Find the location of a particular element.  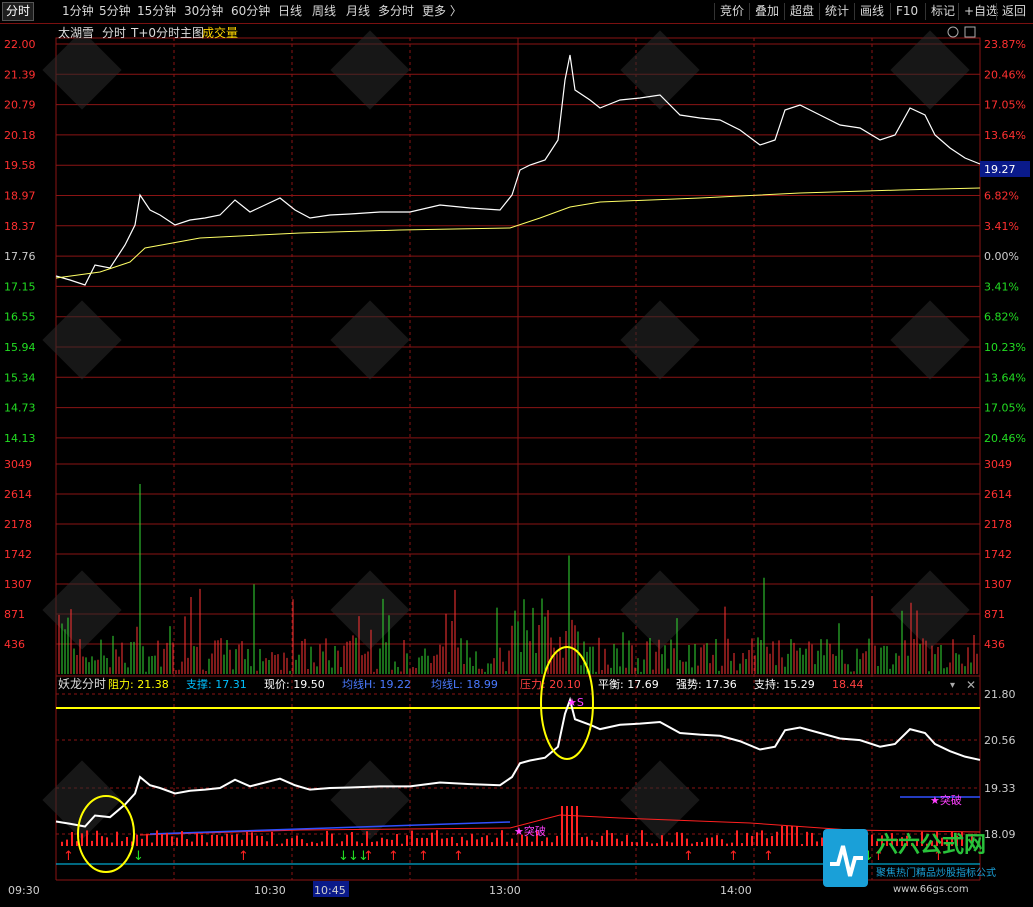

vol-tick-label-right: 436 is located at coordinates (994, 644).